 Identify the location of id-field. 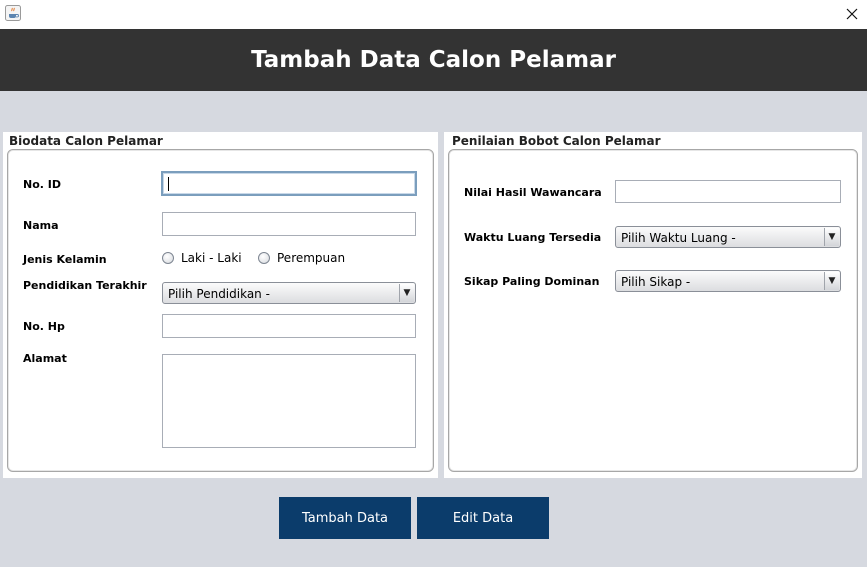
(289, 183).